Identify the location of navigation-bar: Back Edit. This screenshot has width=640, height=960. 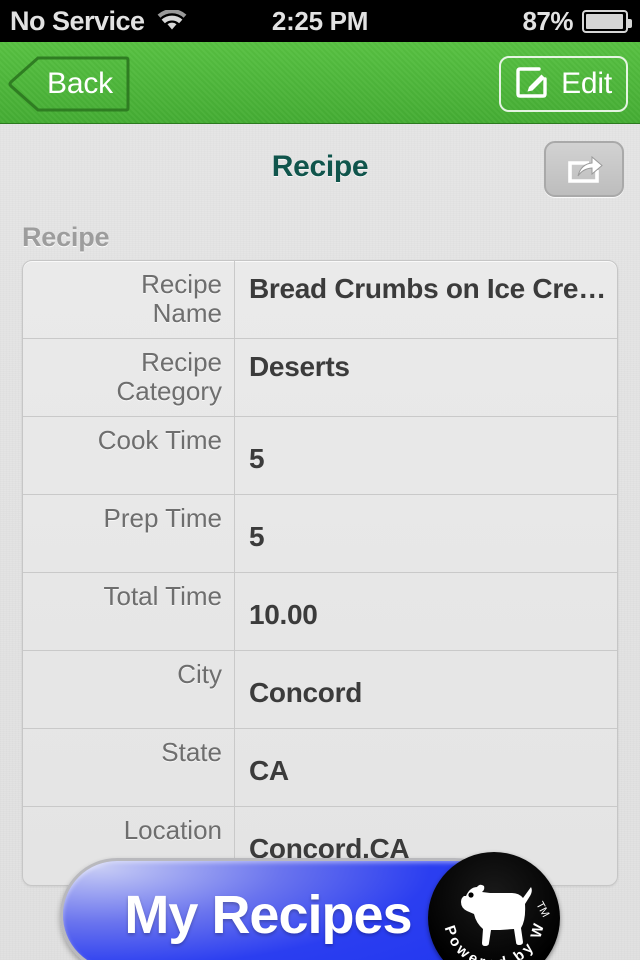
(320, 83).